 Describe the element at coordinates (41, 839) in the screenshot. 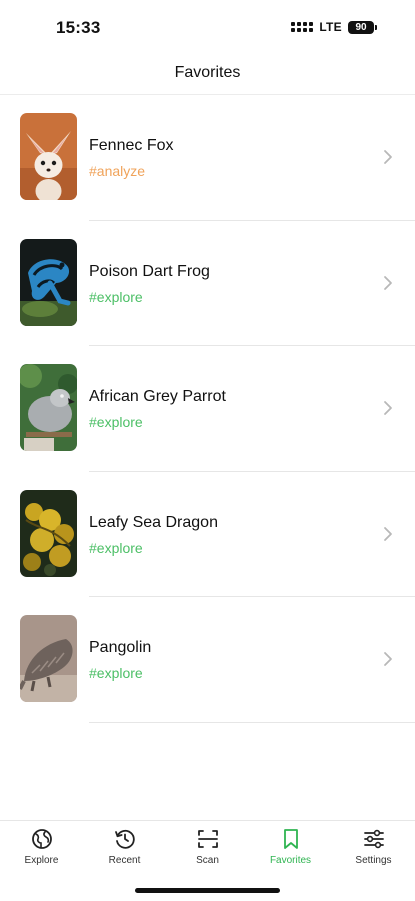

I see `globe-icon` at that location.